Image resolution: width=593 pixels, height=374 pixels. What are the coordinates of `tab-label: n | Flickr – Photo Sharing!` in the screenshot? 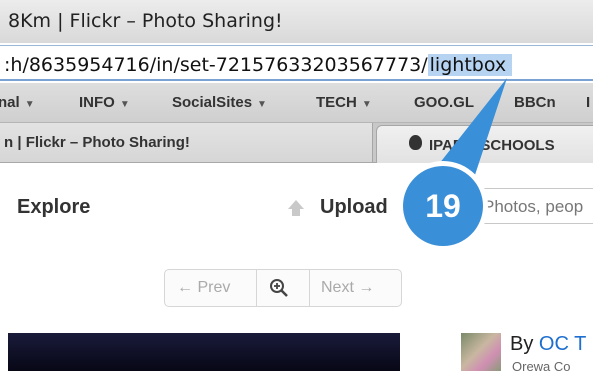 It's located at (97, 142).